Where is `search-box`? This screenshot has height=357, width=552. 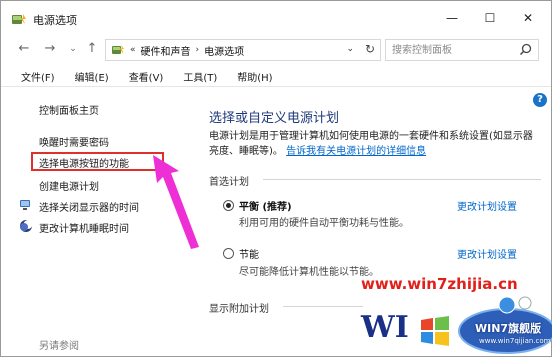 search-box is located at coordinates (462, 50).